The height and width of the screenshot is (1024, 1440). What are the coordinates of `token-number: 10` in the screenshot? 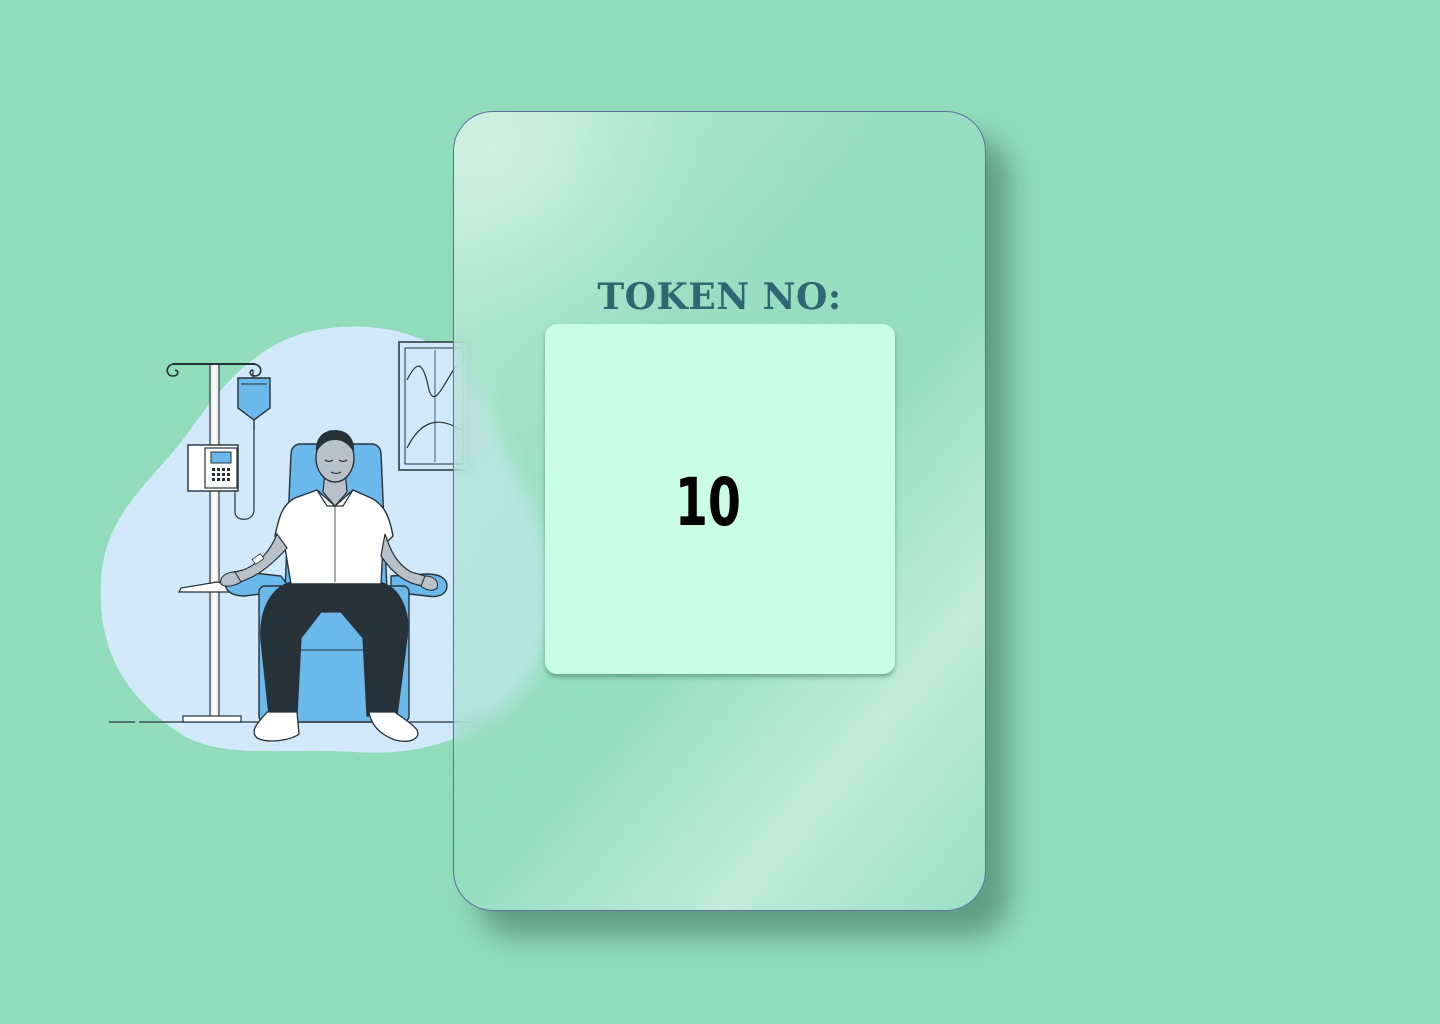 It's located at (708, 502).